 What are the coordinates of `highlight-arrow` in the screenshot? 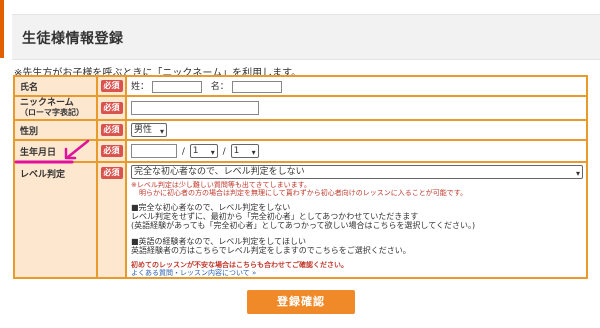 It's located at (78, 149).